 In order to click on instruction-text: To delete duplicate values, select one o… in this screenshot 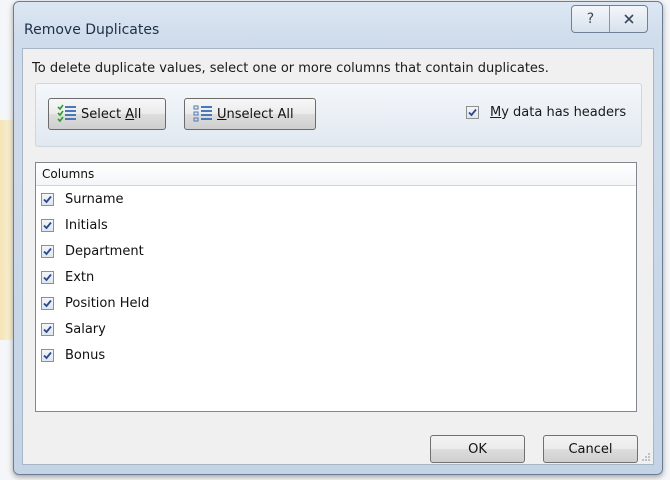, I will do `click(290, 68)`.